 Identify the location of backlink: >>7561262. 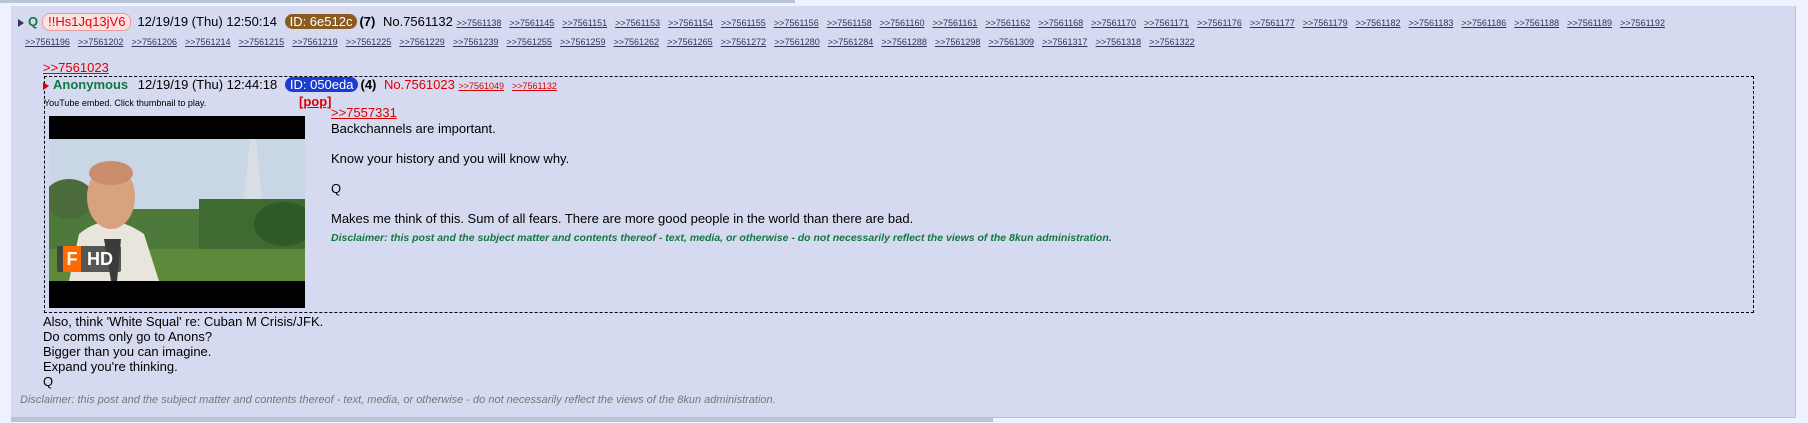
(637, 42).